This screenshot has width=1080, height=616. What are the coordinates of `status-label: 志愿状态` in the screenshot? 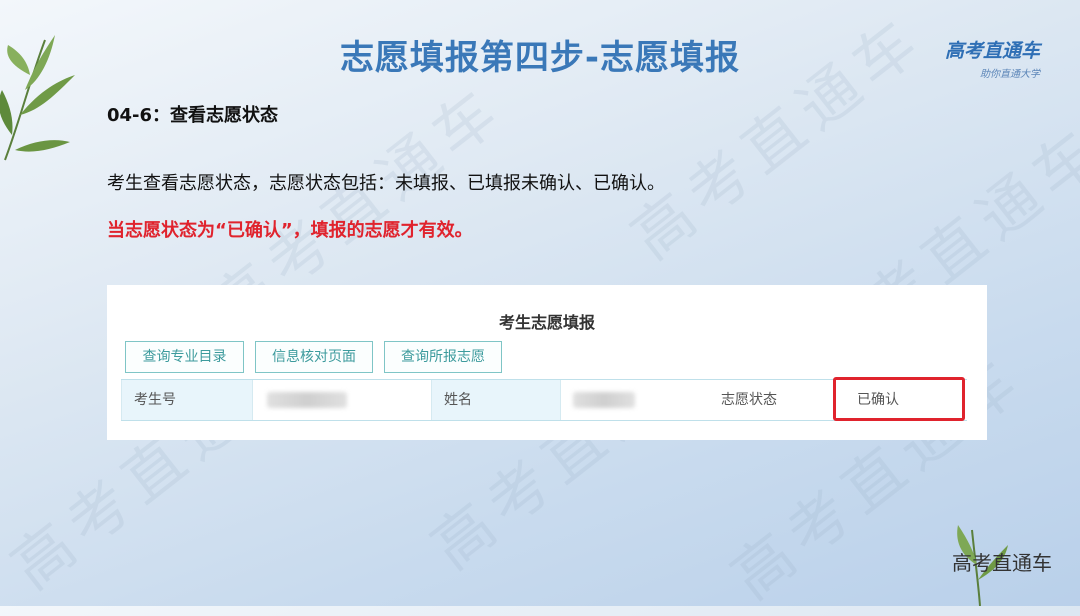 It's located at (771, 400).